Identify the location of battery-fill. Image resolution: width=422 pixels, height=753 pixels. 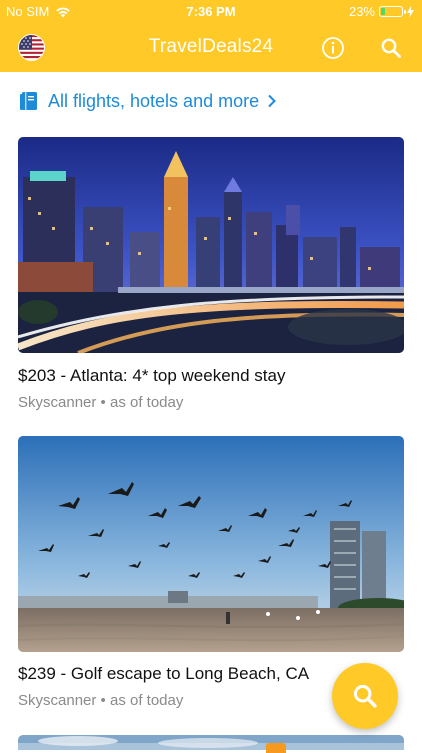
(383, 11).